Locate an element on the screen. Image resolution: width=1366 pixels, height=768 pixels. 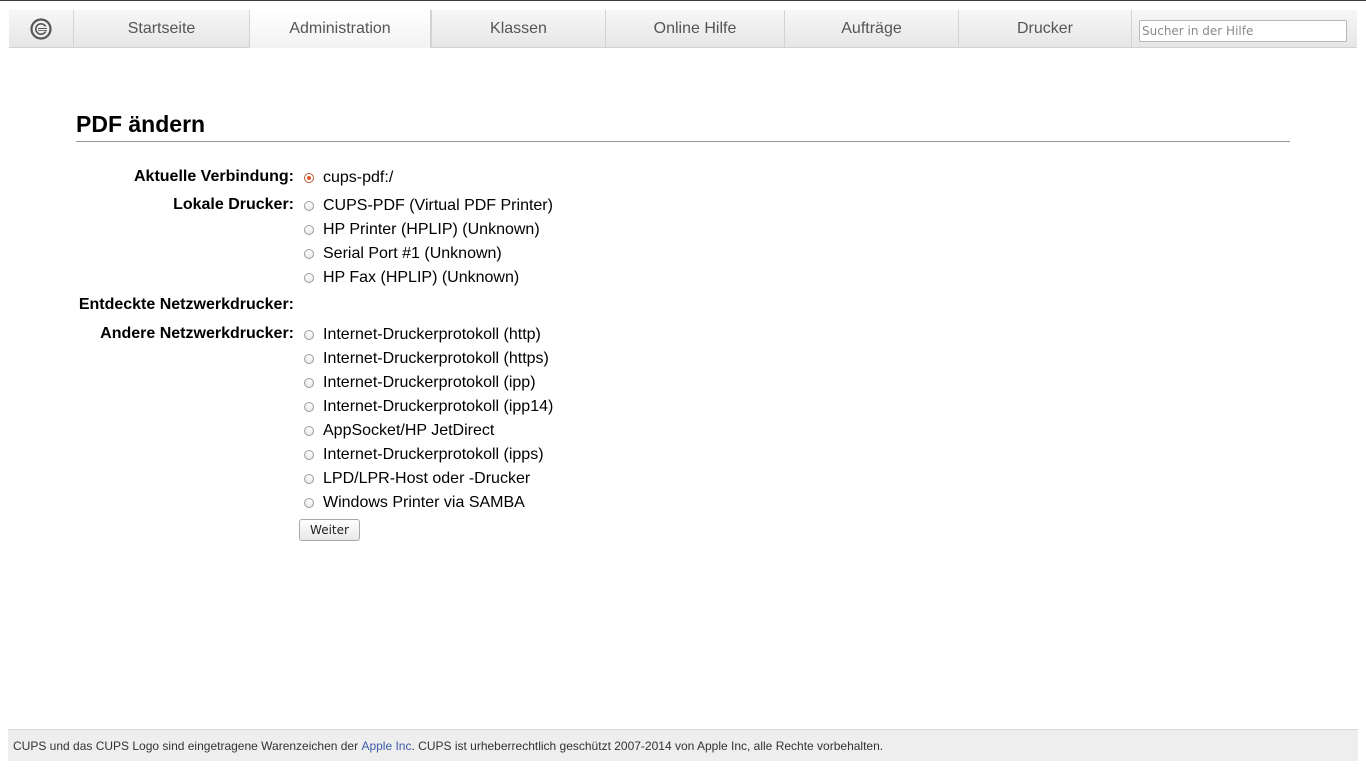
tab-label: Klassen is located at coordinates (518, 28).